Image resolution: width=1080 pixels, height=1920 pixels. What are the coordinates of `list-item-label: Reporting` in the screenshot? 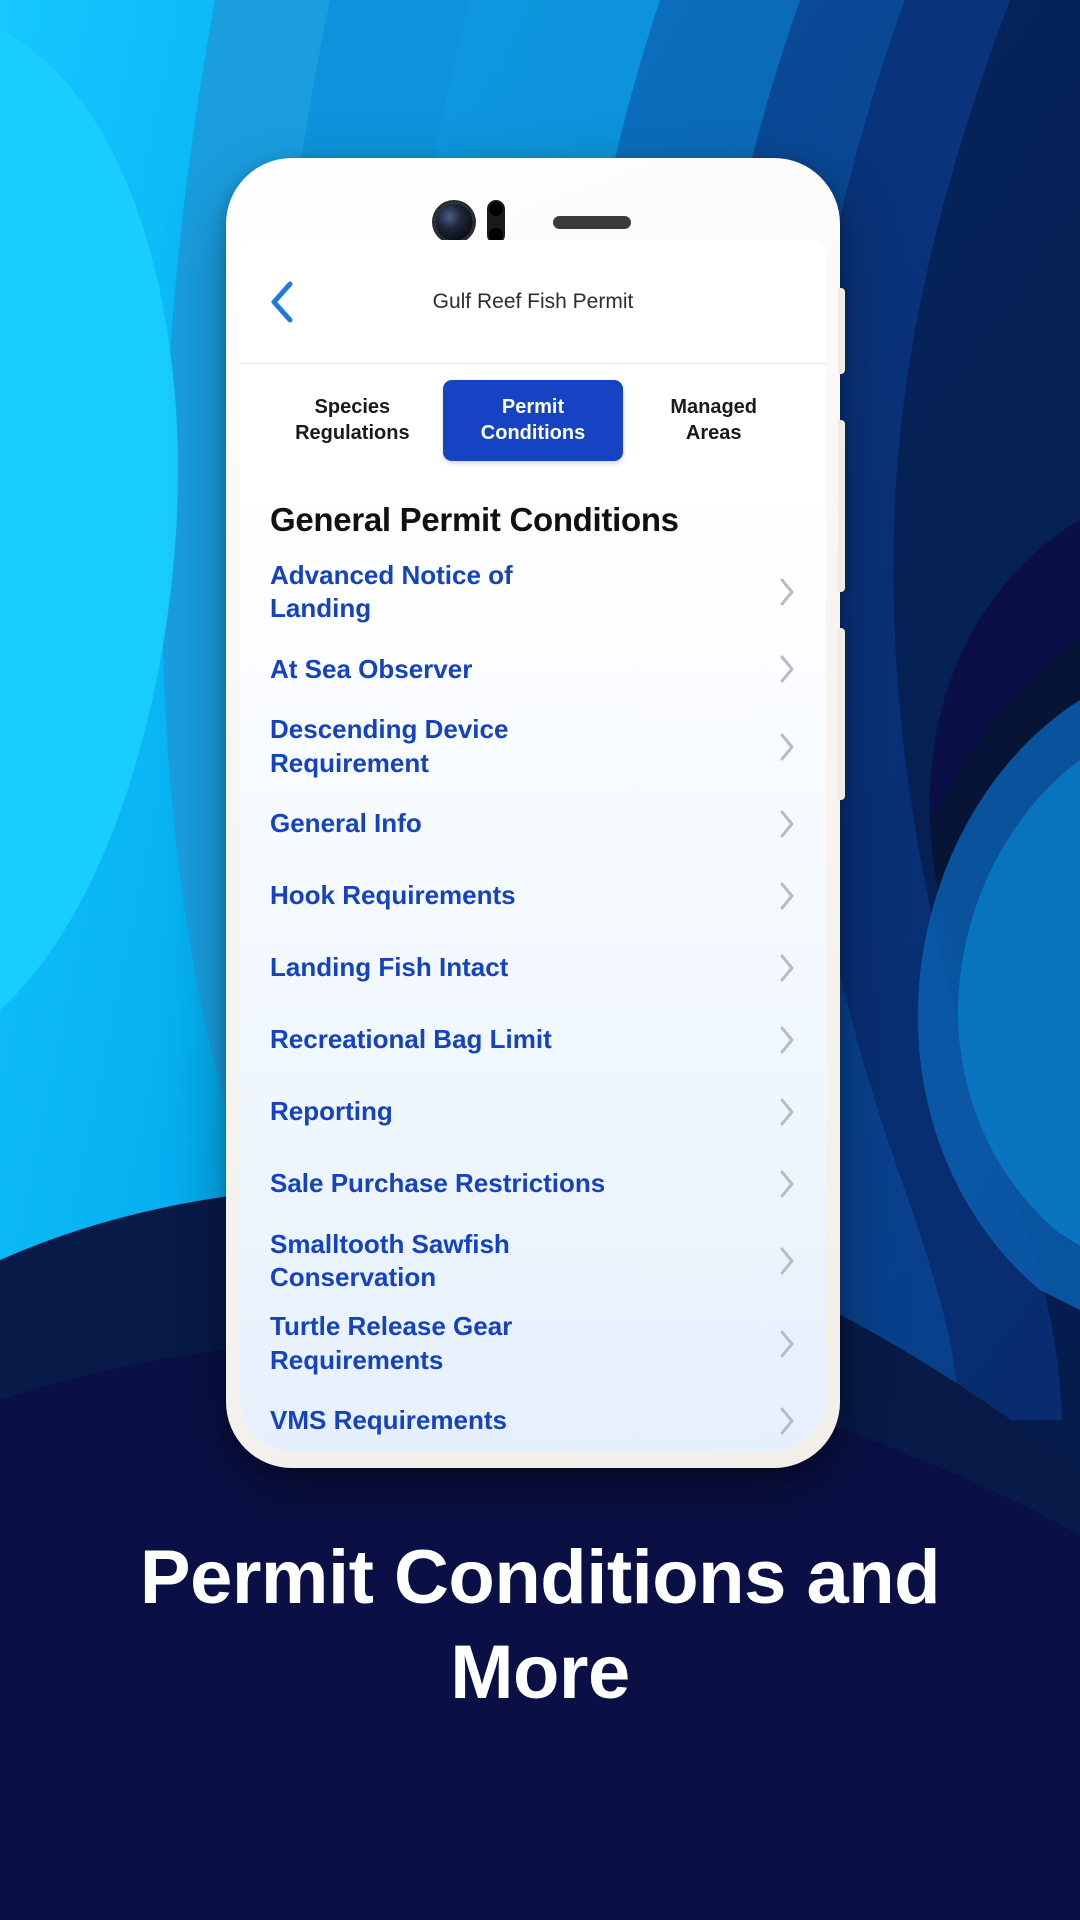 It's located at (331, 1111).